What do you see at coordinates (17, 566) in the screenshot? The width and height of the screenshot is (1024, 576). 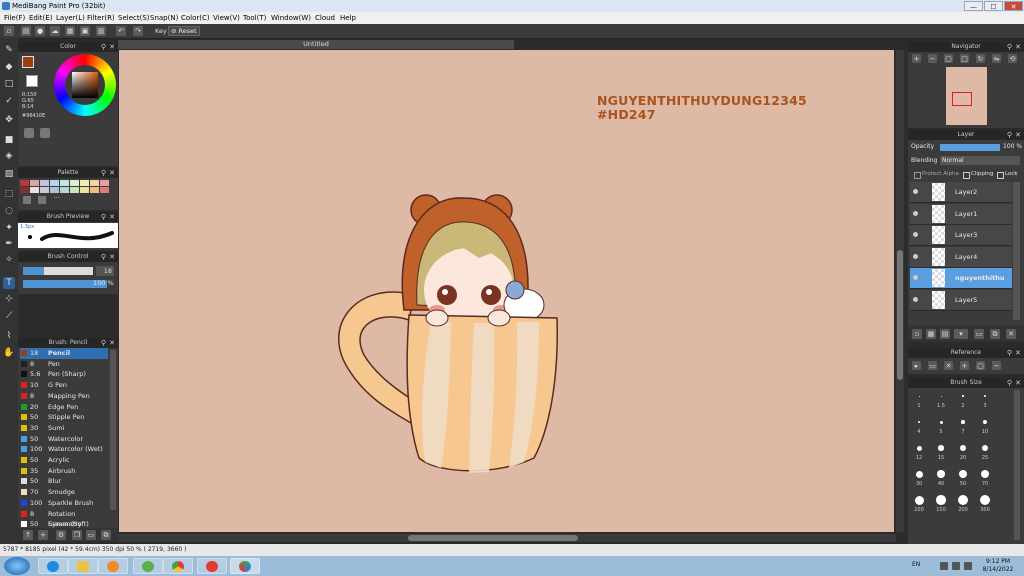 I see `start-button` at bounding box center [17, 566].